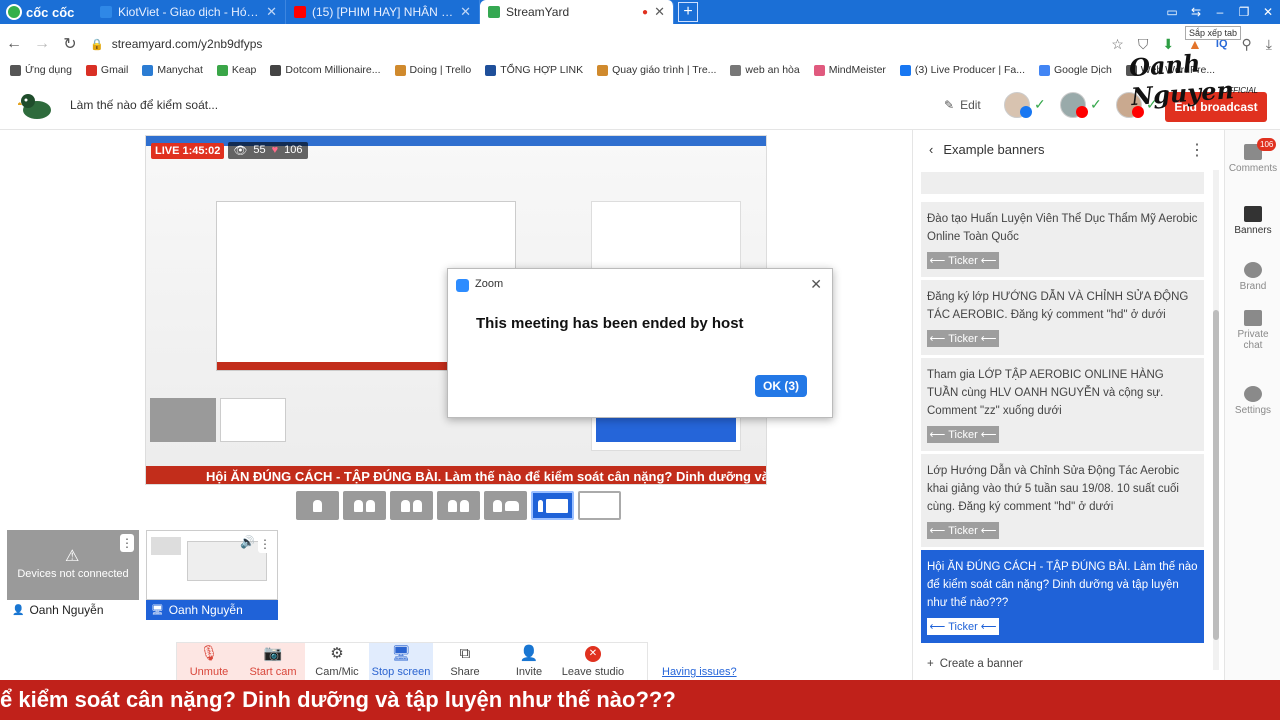 This screenshot has height=720, width=1280. Describe the element at coordinates (273, 662) in the screenshot. I see `start-cam-button: 📷 Start cam` at that location.